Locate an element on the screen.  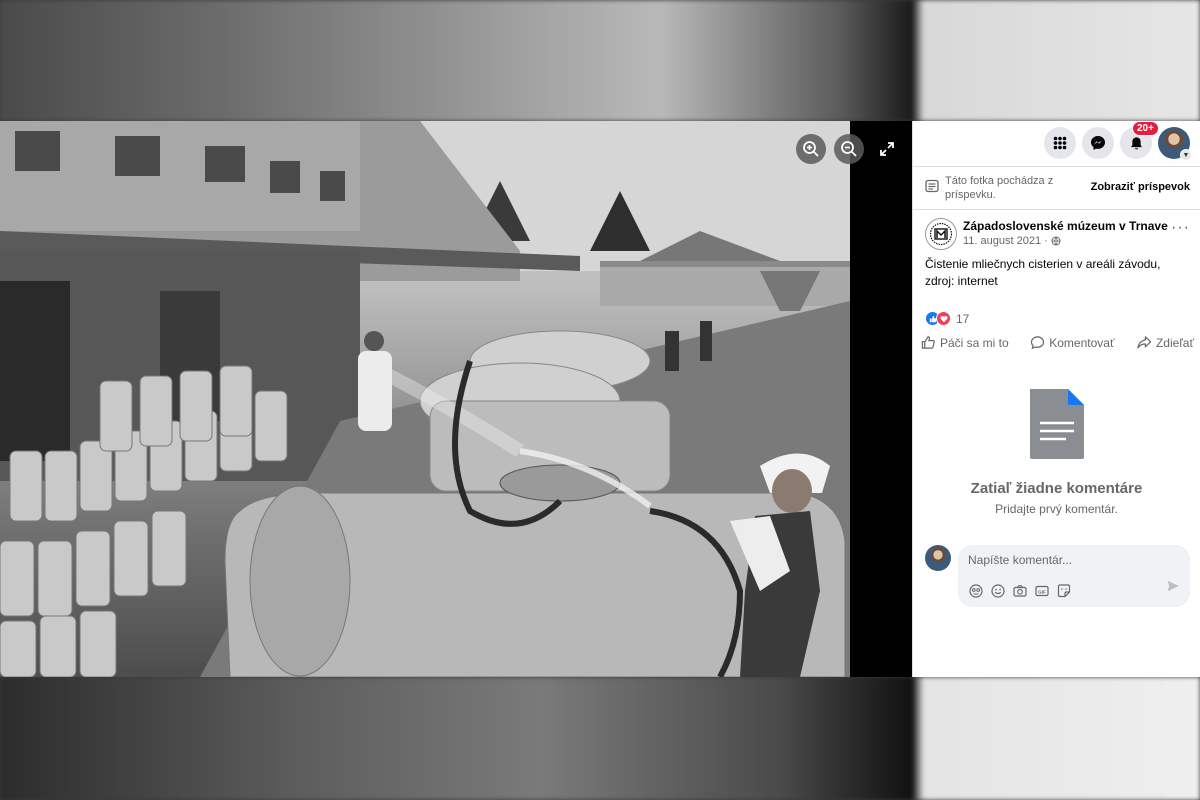
fullscreen-icon is located at coordinates (887, 149).